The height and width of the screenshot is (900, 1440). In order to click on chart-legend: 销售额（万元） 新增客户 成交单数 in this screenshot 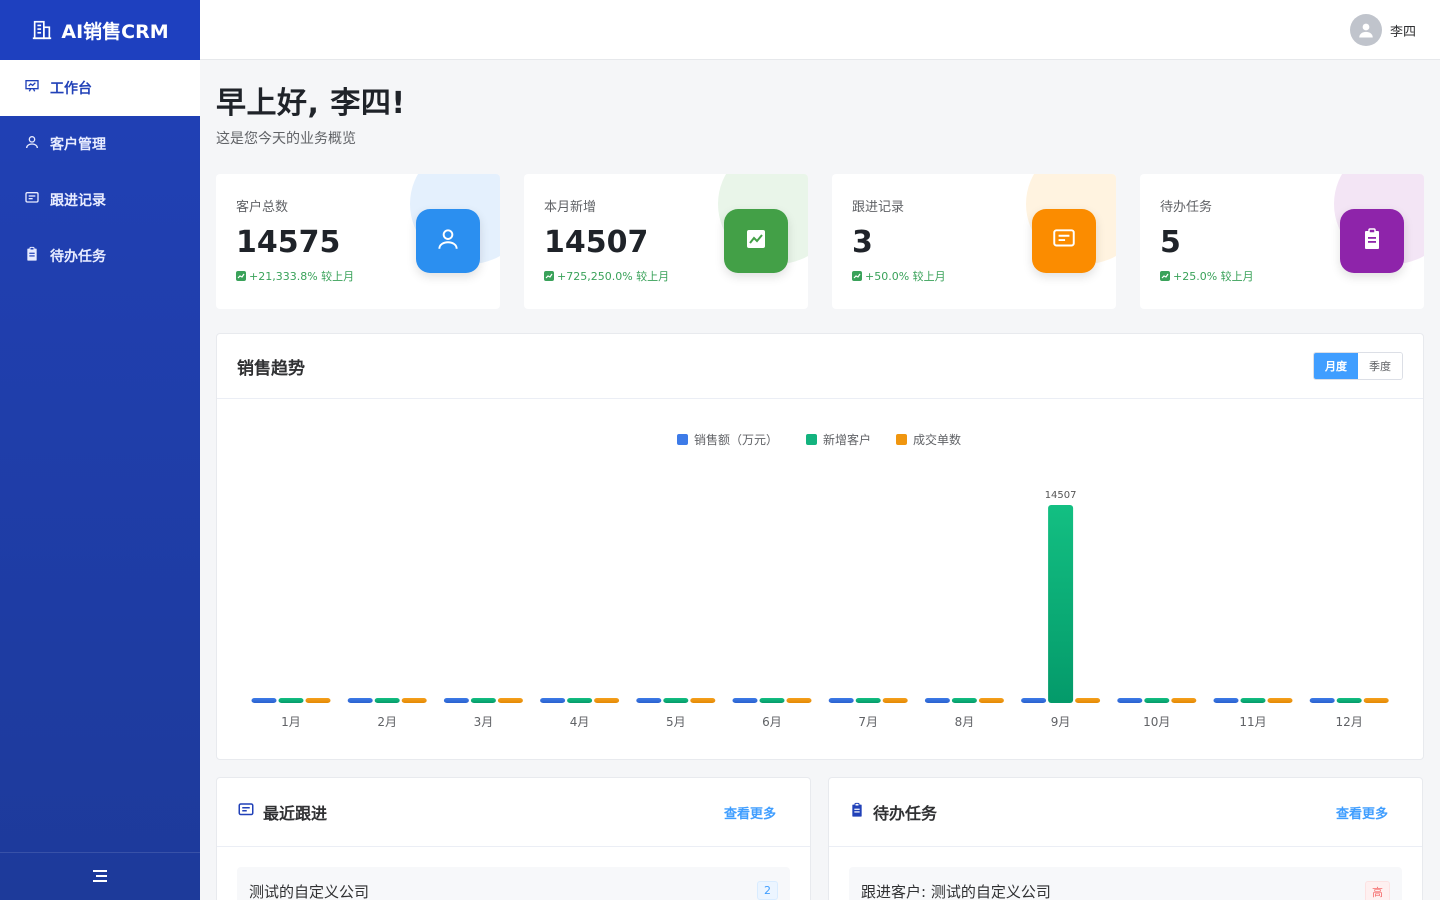, I will do `click(819, 439)`.